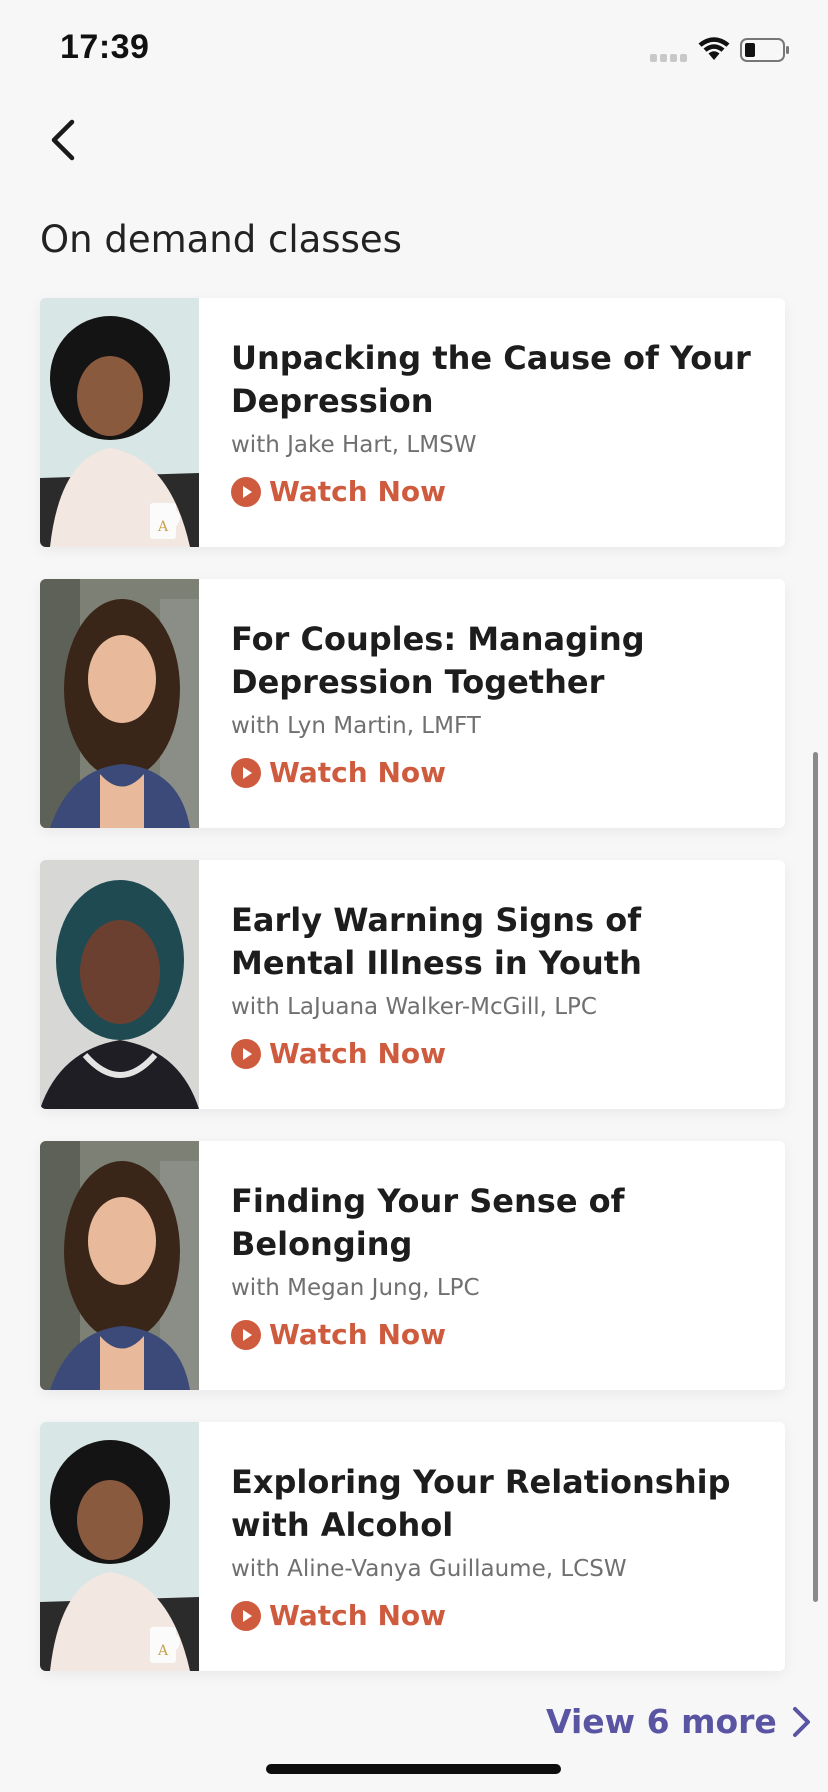 The height and width of the screenshot is (1792, 828). What do you see at coordinates (670, 57) in the screenshot?
I see `cellular-signal-icon` at bounding box center [670, 57].